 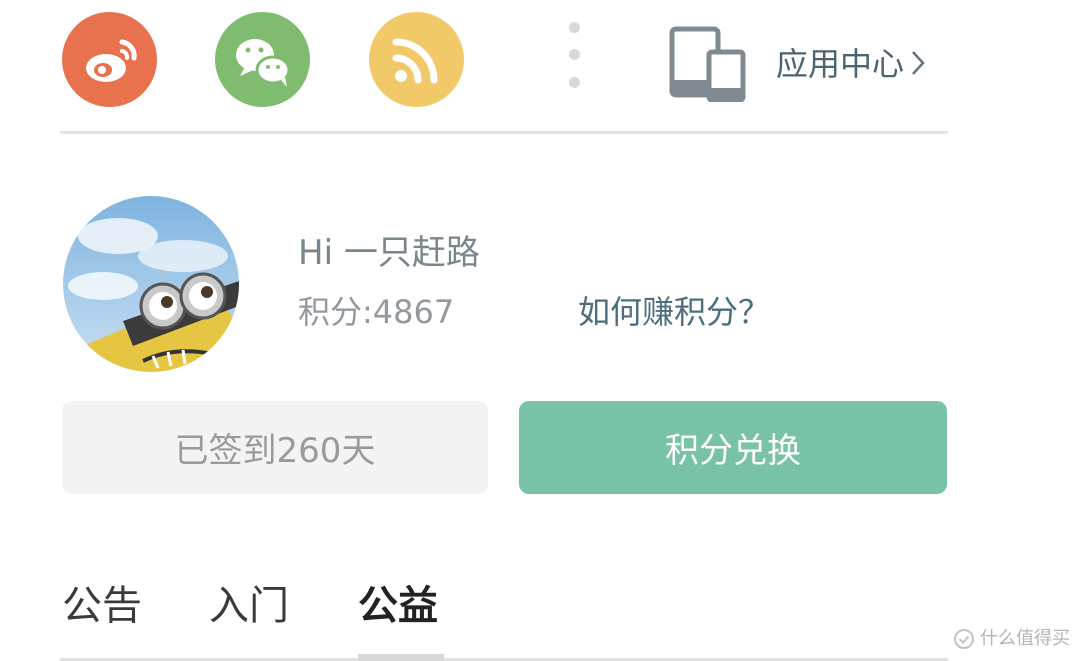 What do you see at coordinates (674, 312) in the screenshot?
I see `how-to-earn-points-link: 如何赚积分？` at bounding box center [674, 312].